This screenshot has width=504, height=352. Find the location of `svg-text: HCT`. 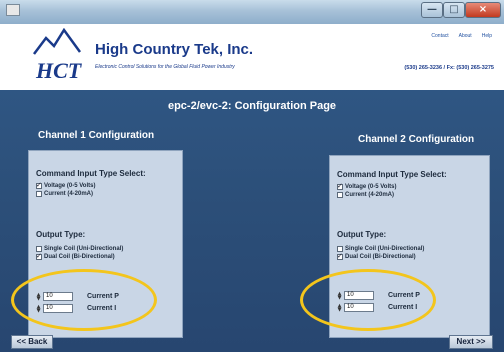

svg-text: HCT is located at coordinates (59, 70).